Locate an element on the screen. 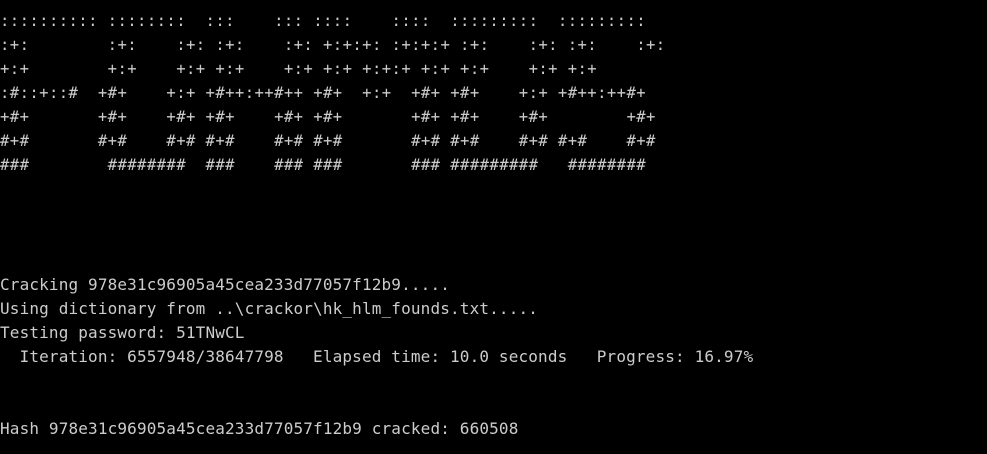 The image size is (987, 454). ascii-banner-line-5: +#+ +#+ +#+ +#+ +#+ +#+ +#+ +#+ +#+ +#+ is located at coordinates (328, 117).